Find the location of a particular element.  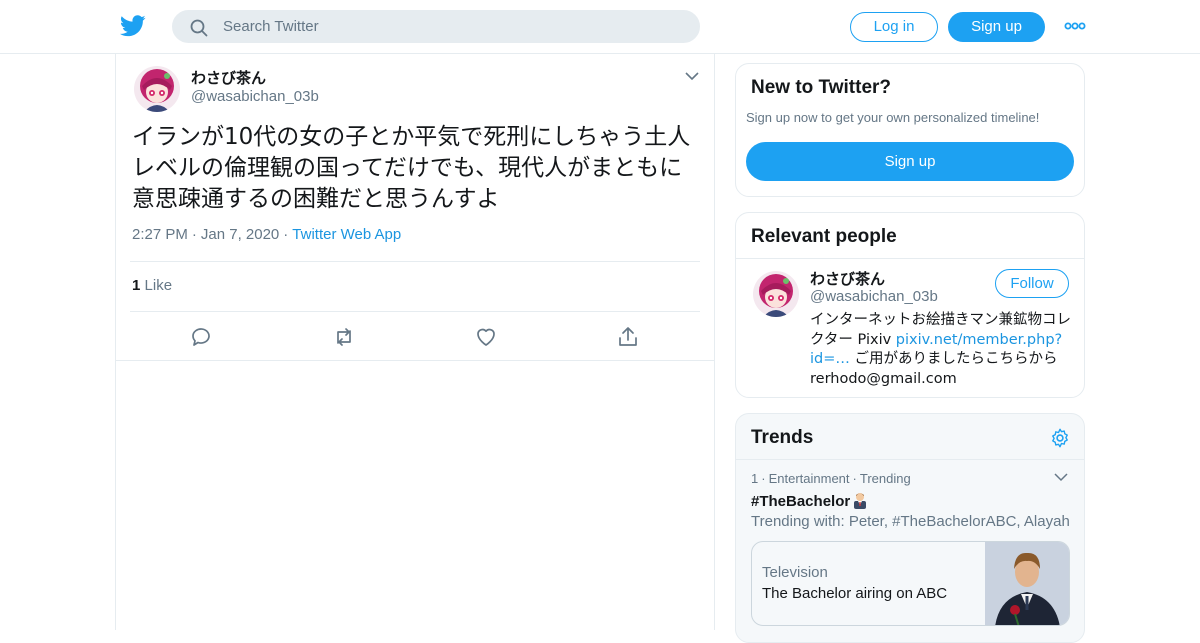

follow-button: Follow is located at coordinates (1032, 283).